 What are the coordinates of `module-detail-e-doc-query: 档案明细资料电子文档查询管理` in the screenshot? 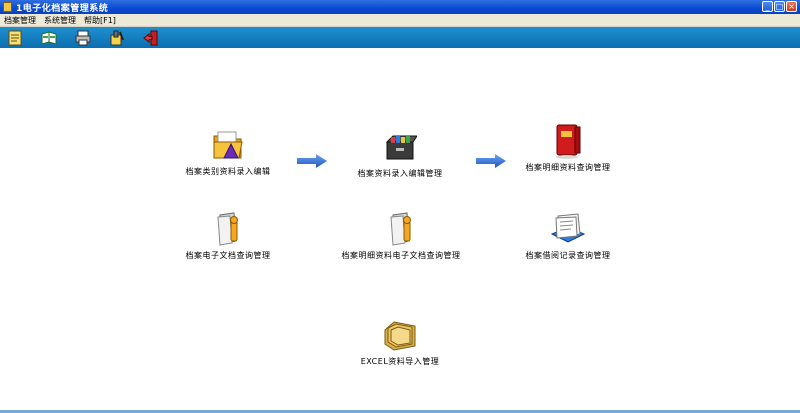 It's located at (401, 236).